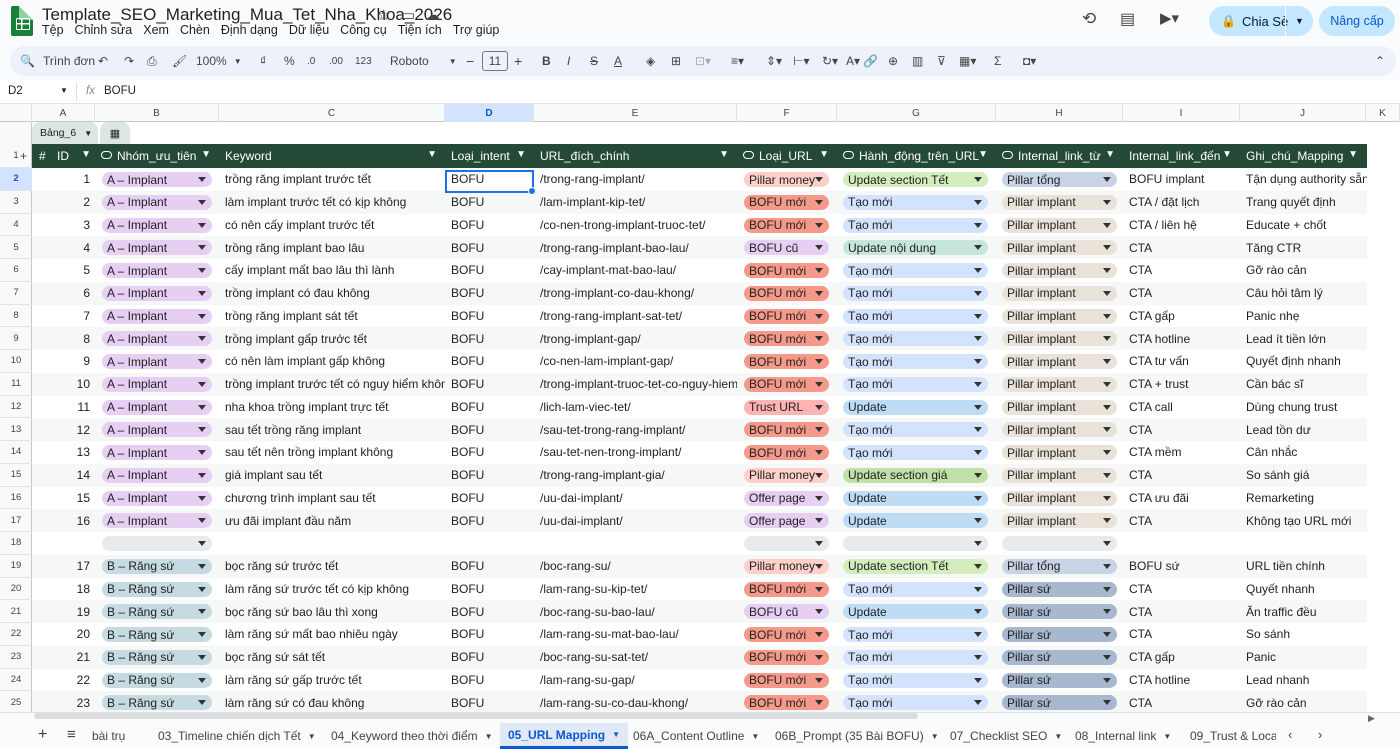  Describe the element at coordinates (1306, 384) in the screenshot. I see `cell-note: Cần bác sĩ` at that location.